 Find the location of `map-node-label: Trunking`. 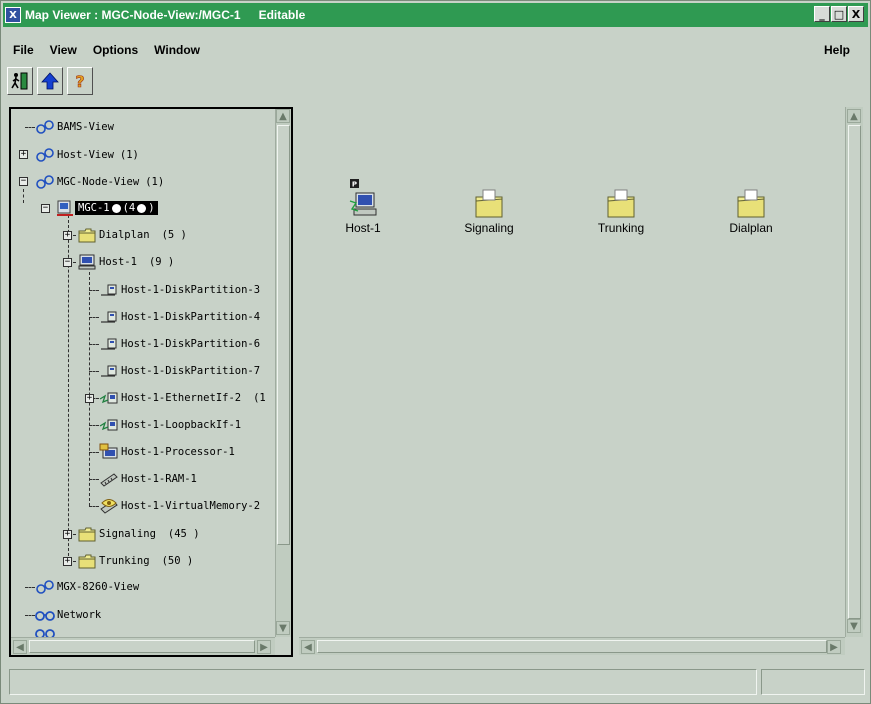

map-node-label: Trunking is located at coordinates (621, 228).